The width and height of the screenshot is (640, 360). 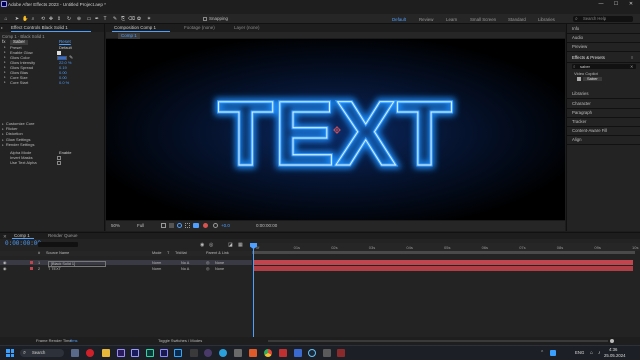 I want to click on effects-search-value: saber, so click(x=585, y=66).